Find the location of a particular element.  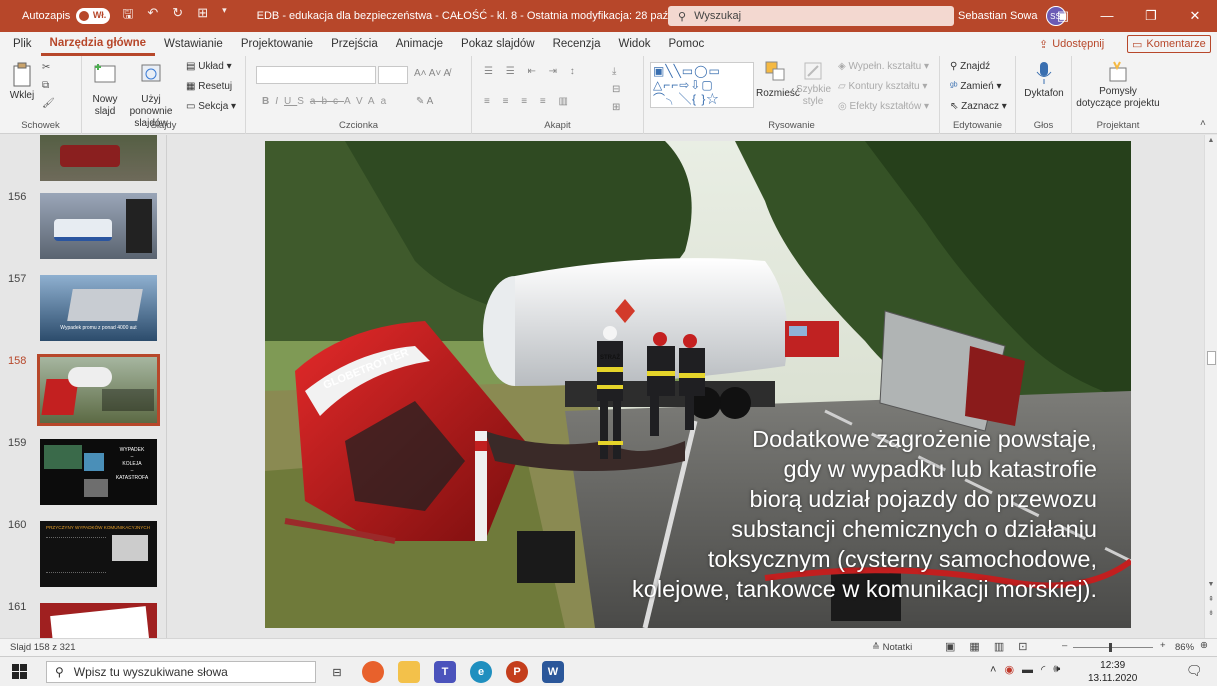

slide-thumbnail-selected is located at coordinates (98, 390).